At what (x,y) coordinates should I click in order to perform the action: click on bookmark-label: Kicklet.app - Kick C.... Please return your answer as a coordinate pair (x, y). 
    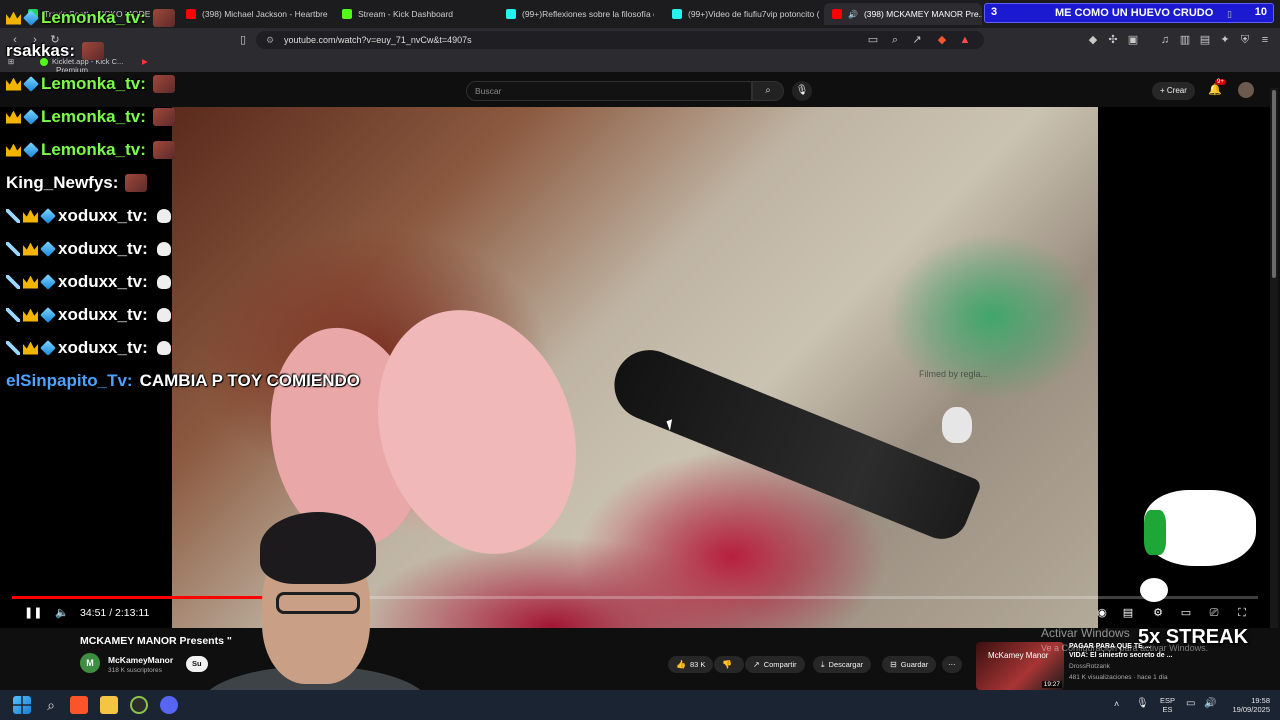
    Looking at the image, I should click on (88, 61).